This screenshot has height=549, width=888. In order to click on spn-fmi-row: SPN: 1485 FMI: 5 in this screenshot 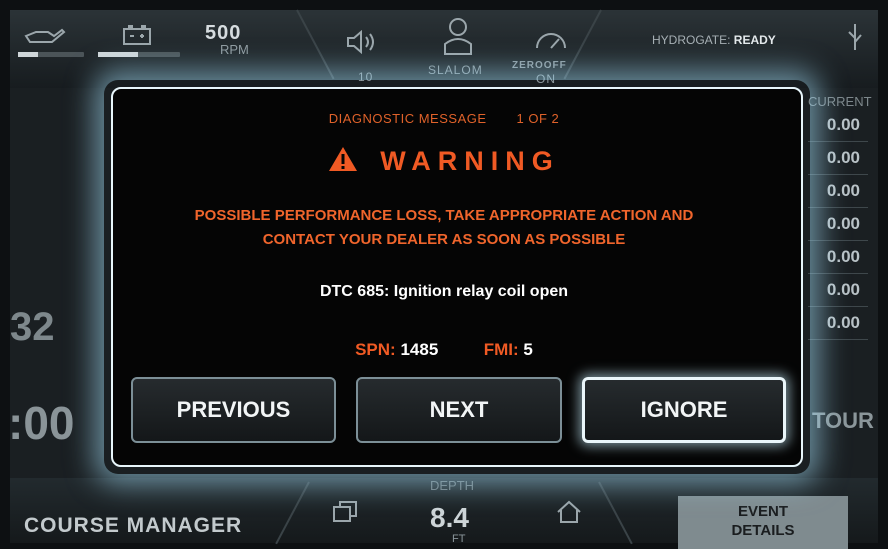, I will do `click(444, 350)`.